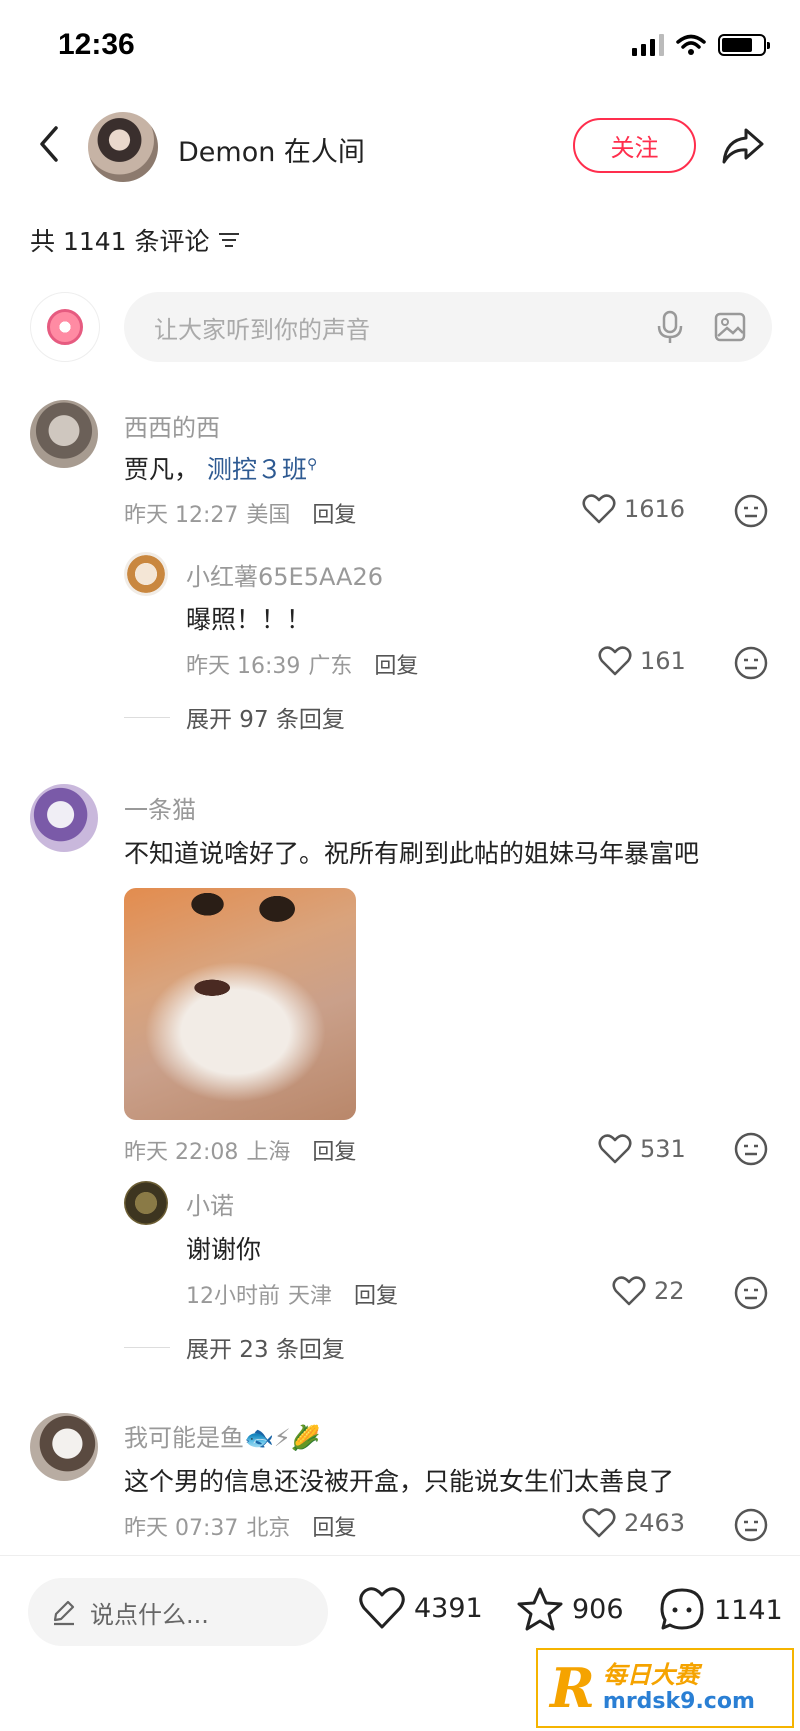 This screenshot has height=1731, width=800. Describe the element at coordinates (744, 45) in the screenshot. I see `battery-icon` at that location.